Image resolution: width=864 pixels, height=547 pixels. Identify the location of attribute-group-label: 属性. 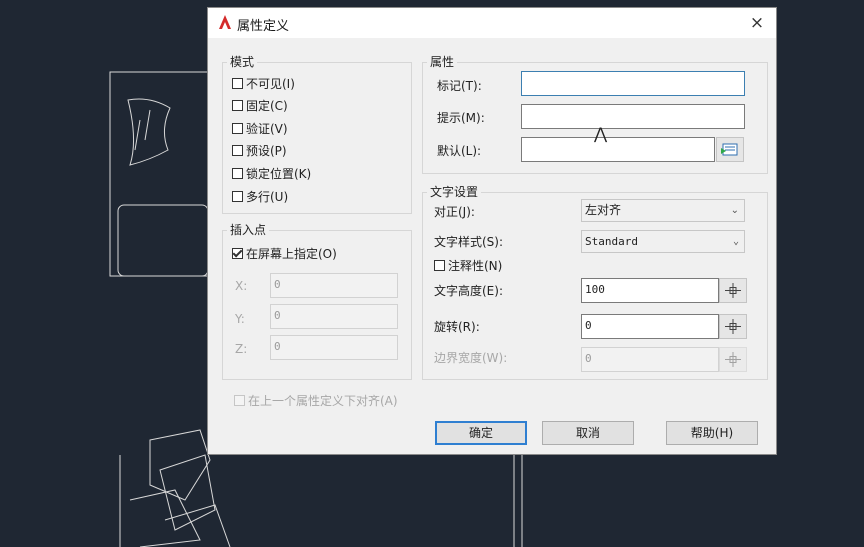
(442, 62).